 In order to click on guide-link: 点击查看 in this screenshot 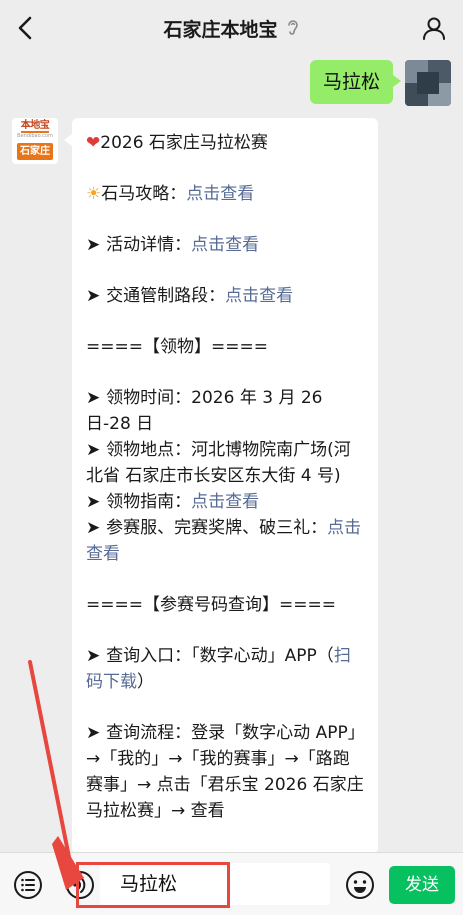, I will do `click(220, 194)`.